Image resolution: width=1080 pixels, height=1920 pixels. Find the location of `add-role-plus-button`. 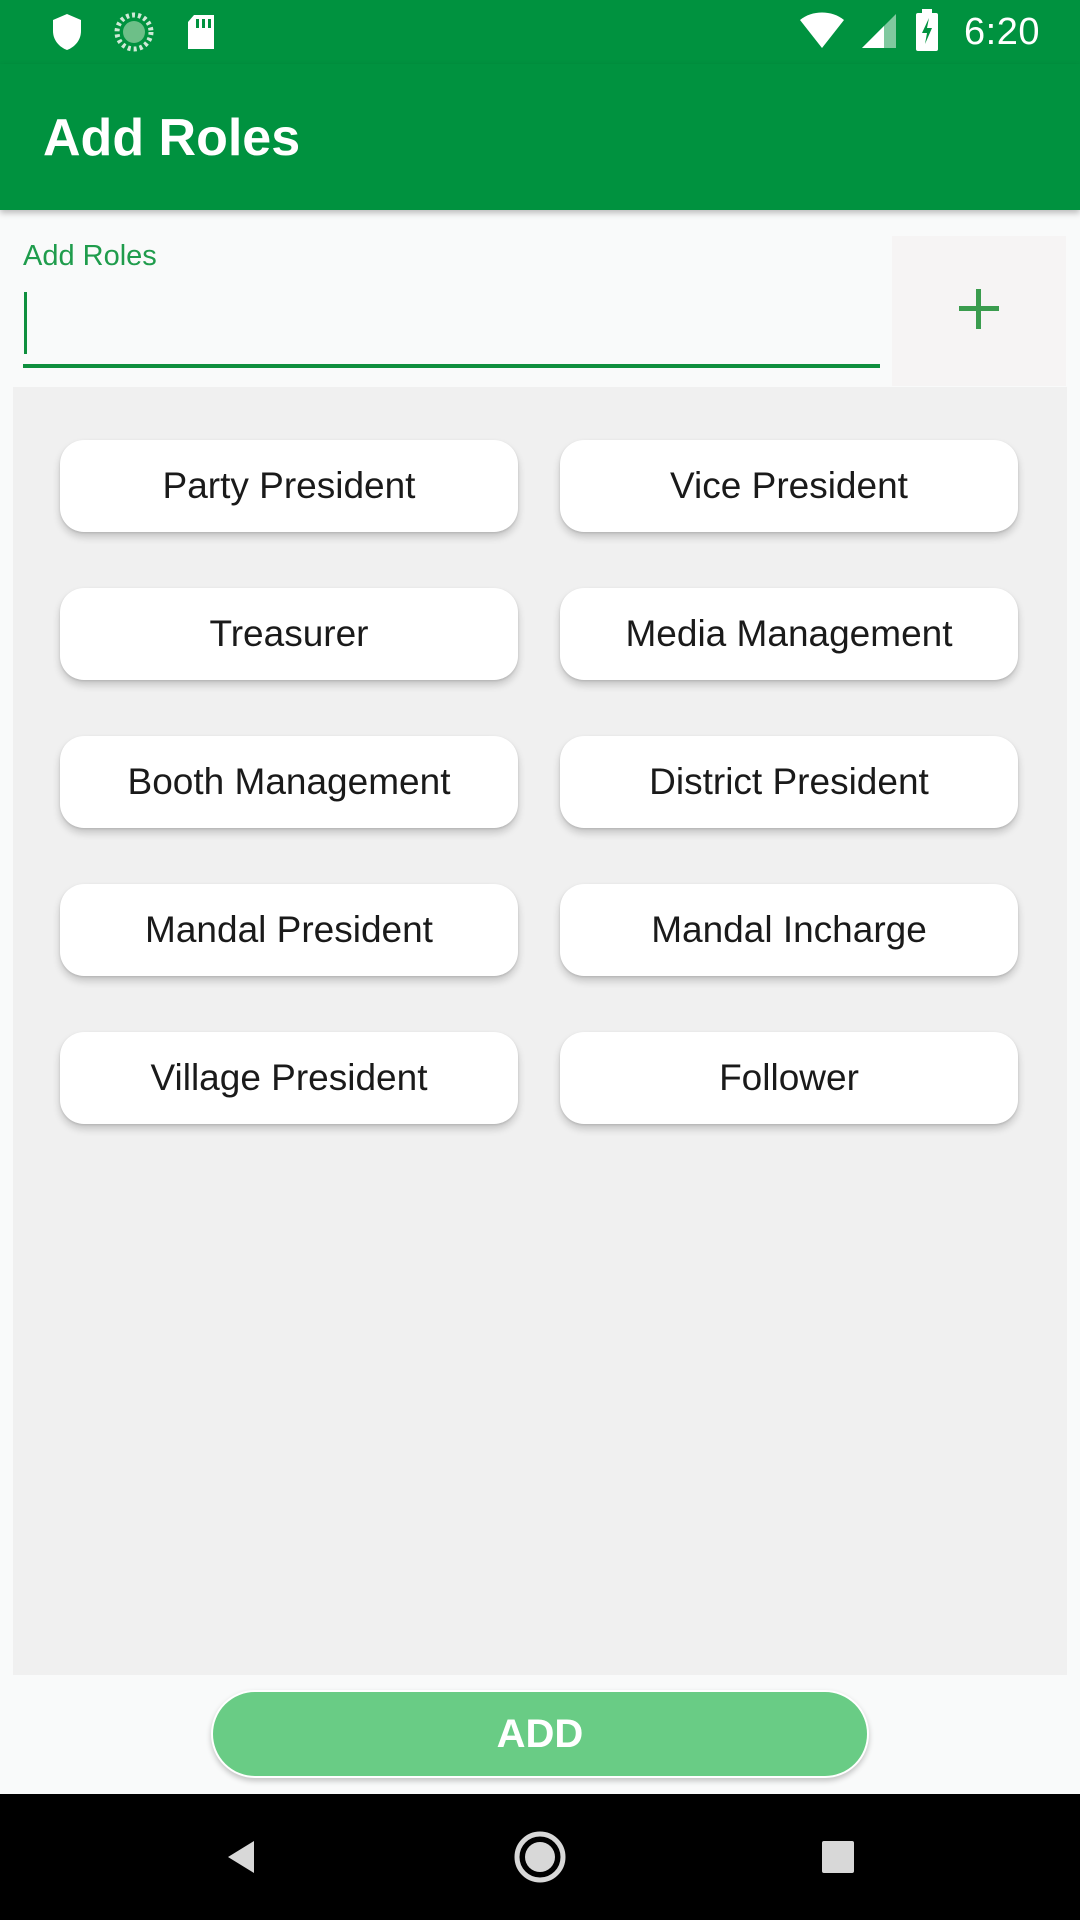

add-role-plus-button is located at coordinates (979, 311).